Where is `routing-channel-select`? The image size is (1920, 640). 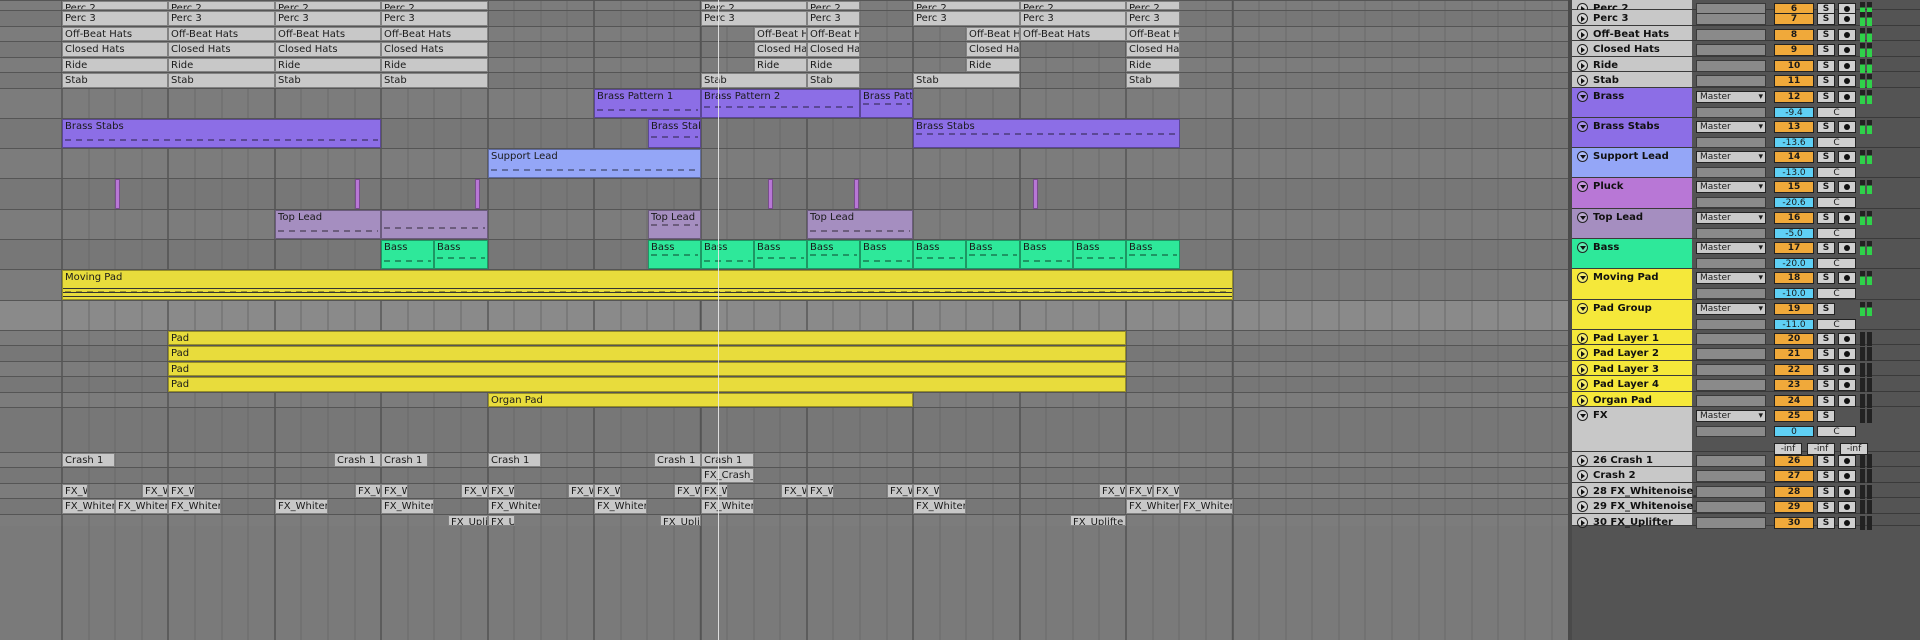 routing-channel-select is located at coordinates (1731, 233).